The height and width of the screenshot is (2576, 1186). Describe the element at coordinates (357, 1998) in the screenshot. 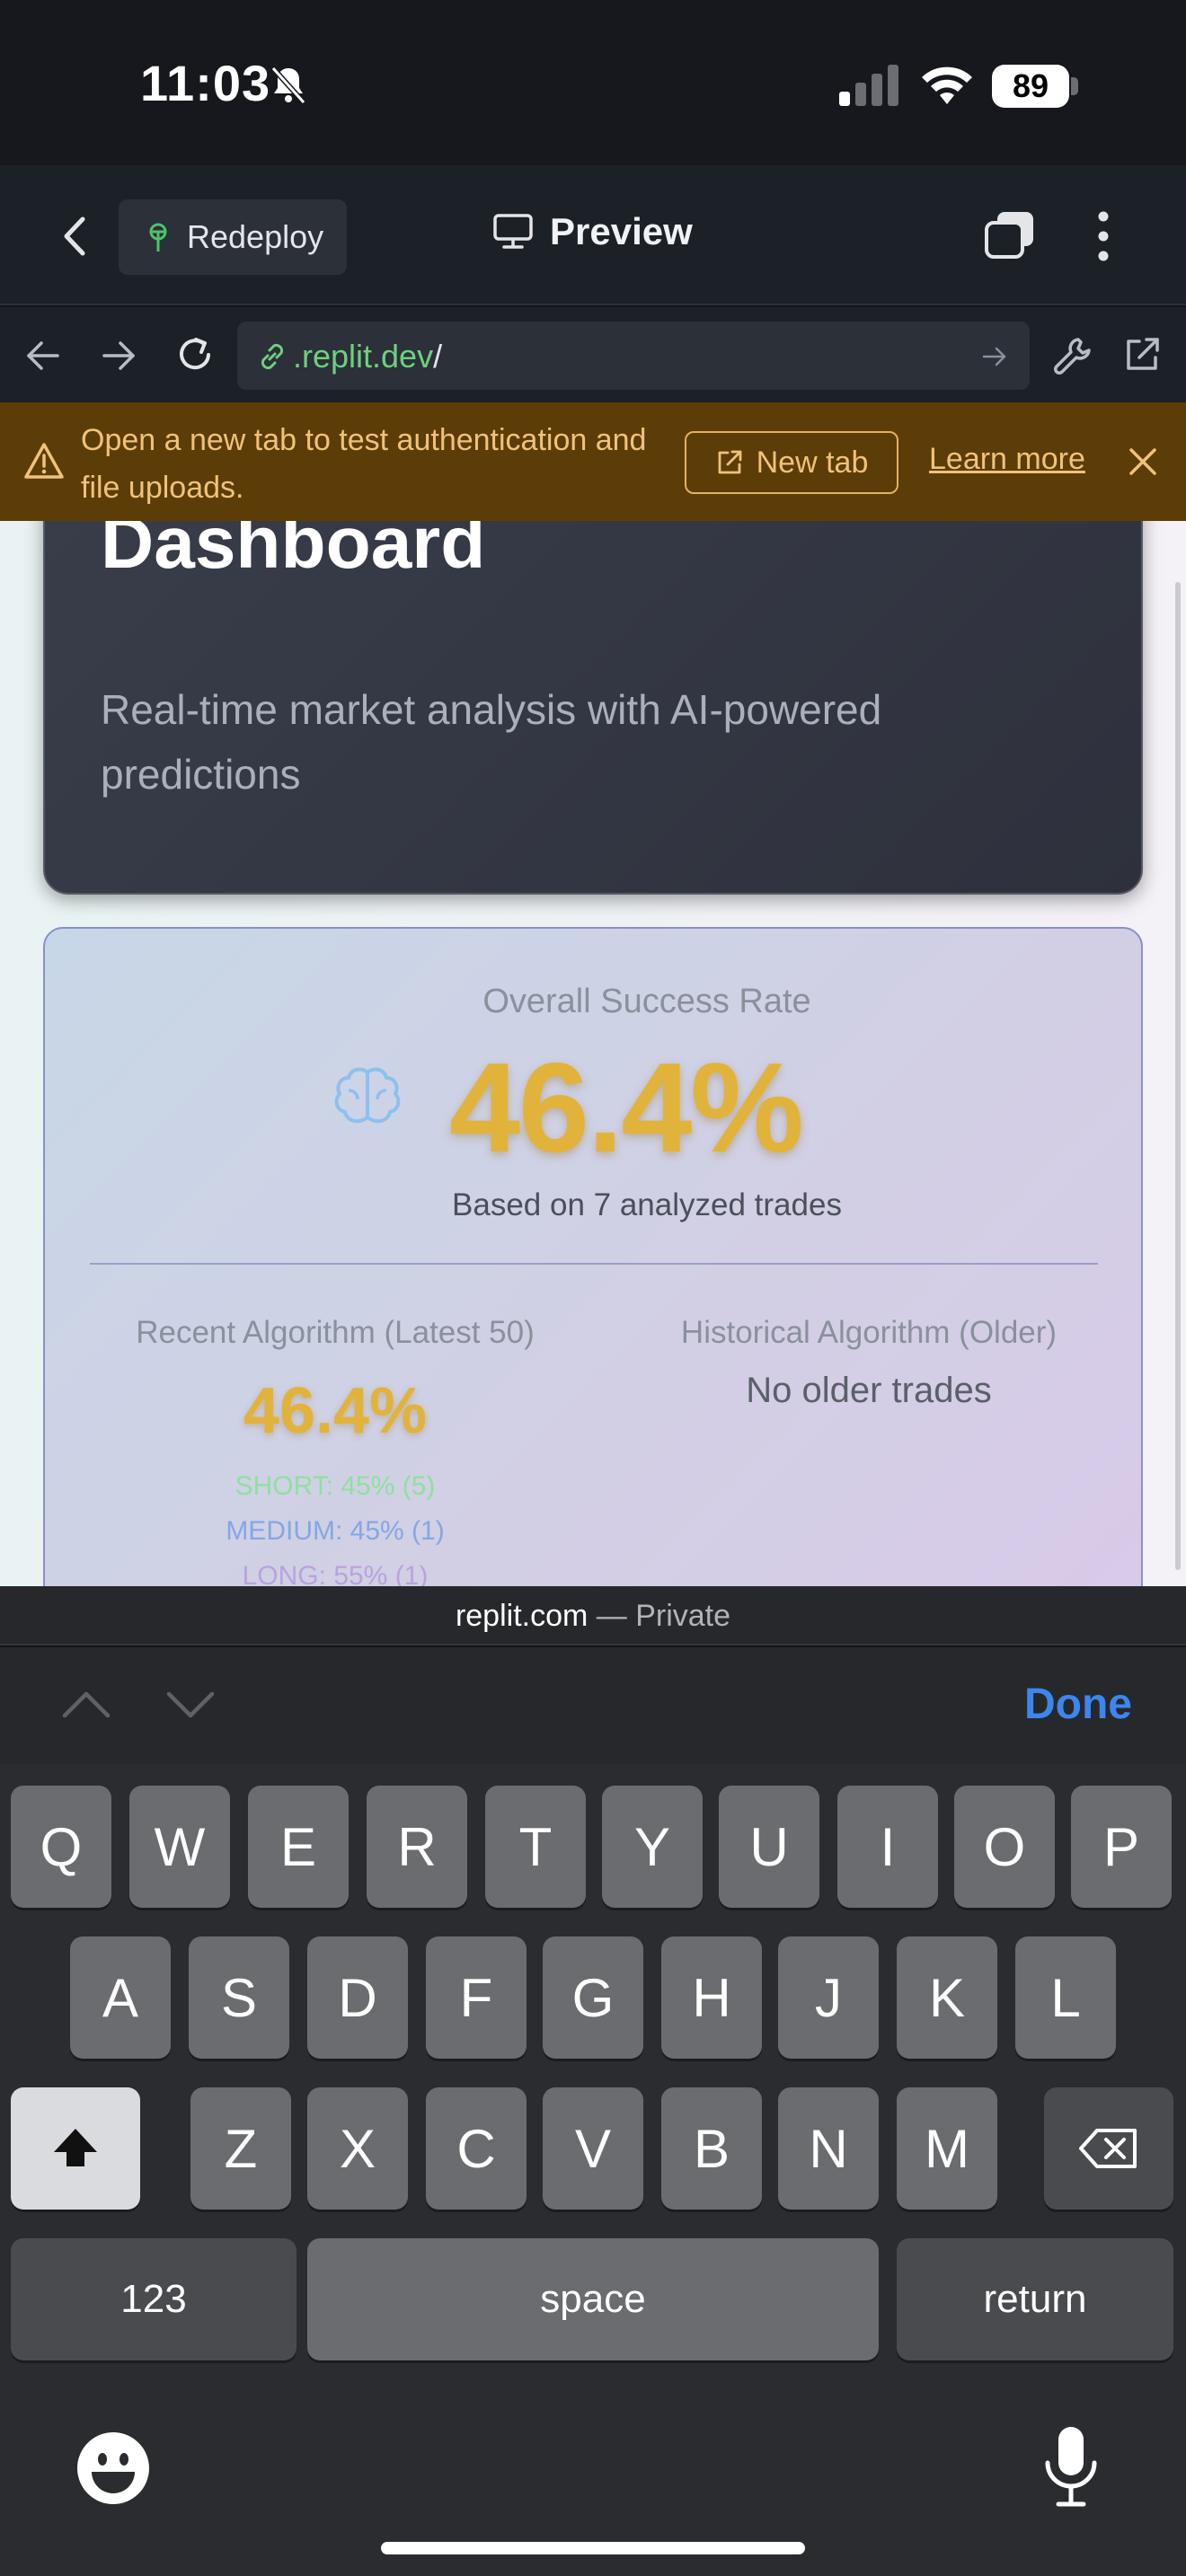

I see `key-d: D` at that location.